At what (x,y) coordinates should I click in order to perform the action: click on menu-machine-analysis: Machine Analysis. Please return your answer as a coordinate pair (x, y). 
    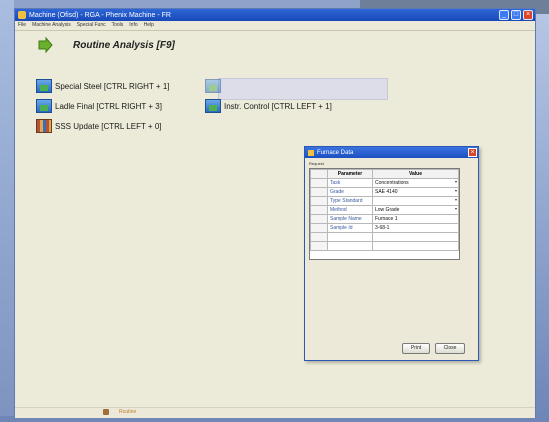
    Looking at the image, I should click on (51, 25).